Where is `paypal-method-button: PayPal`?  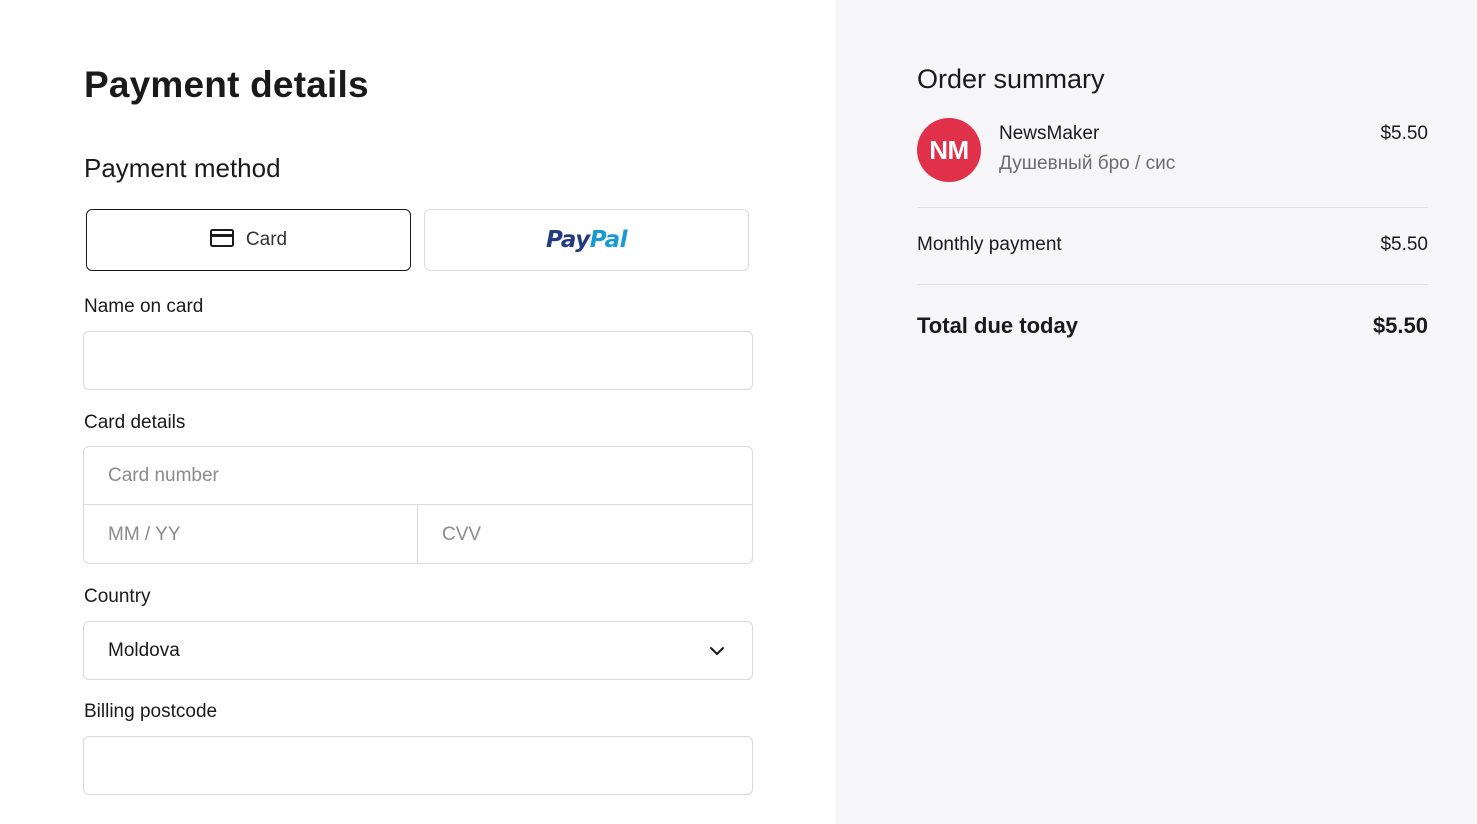 paypal-method-button: PayPal is located at coordinates (586, 240).